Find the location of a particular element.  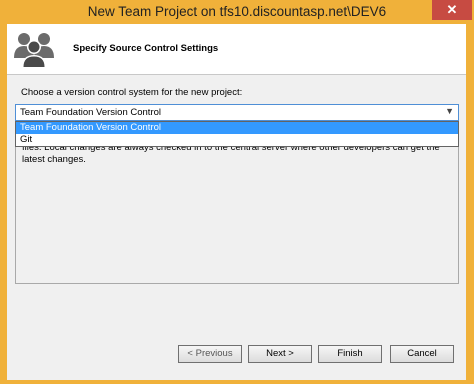

wizard-header: Specify Source Control Settings is located at coordinates (236, 49).